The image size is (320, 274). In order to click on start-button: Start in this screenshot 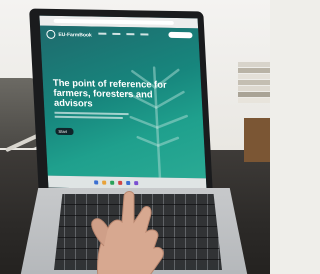, I will do `click(64, 131)`.